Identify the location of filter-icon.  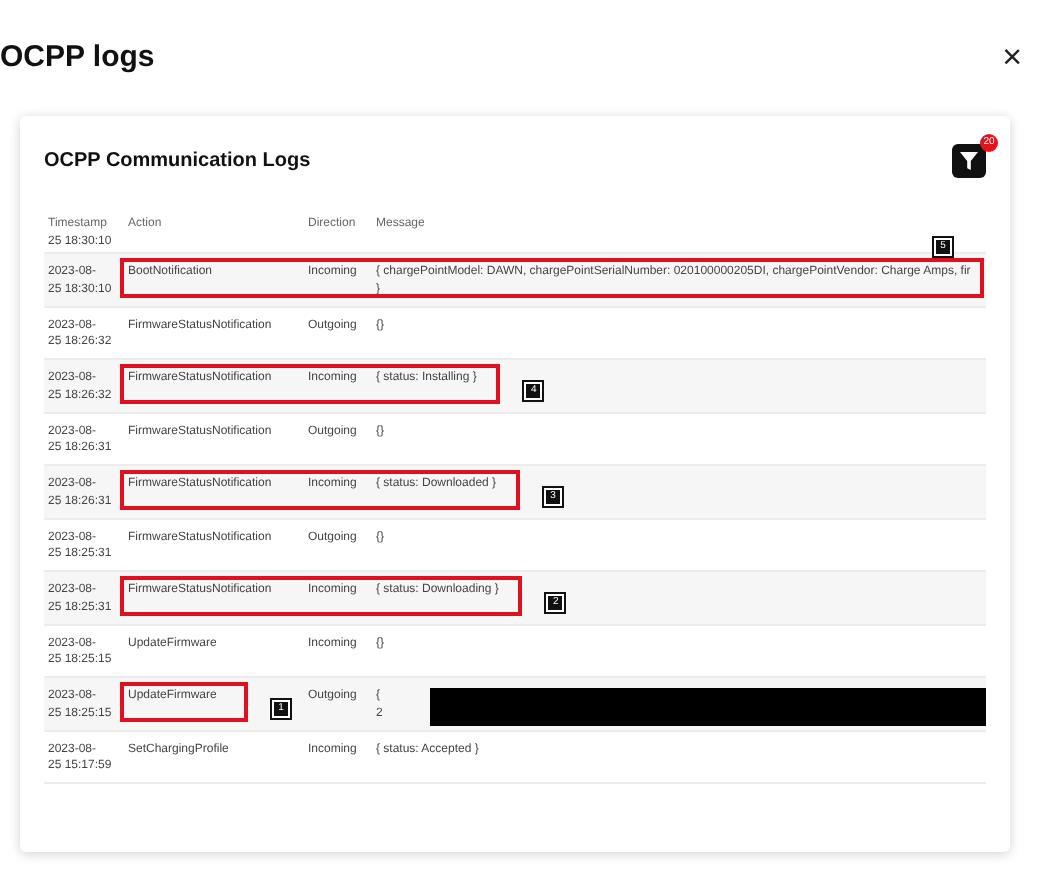
(969, 161).